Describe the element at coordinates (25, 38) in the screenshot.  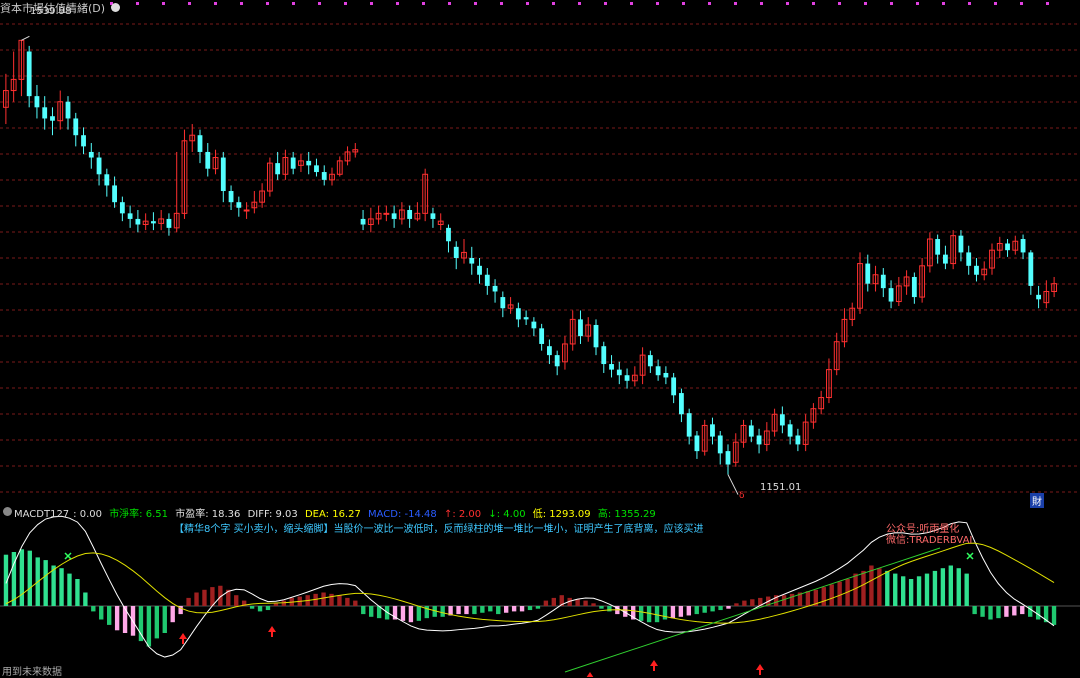
I see `high-pointer` at that location.